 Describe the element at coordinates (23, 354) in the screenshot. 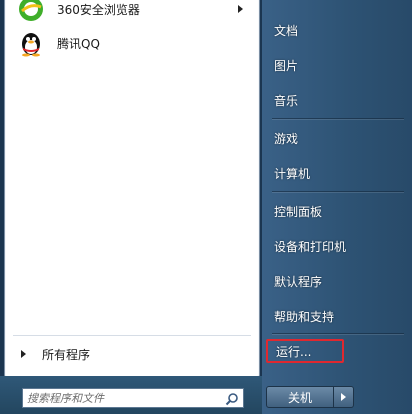

I see `expand-arrow-icon` at that location.